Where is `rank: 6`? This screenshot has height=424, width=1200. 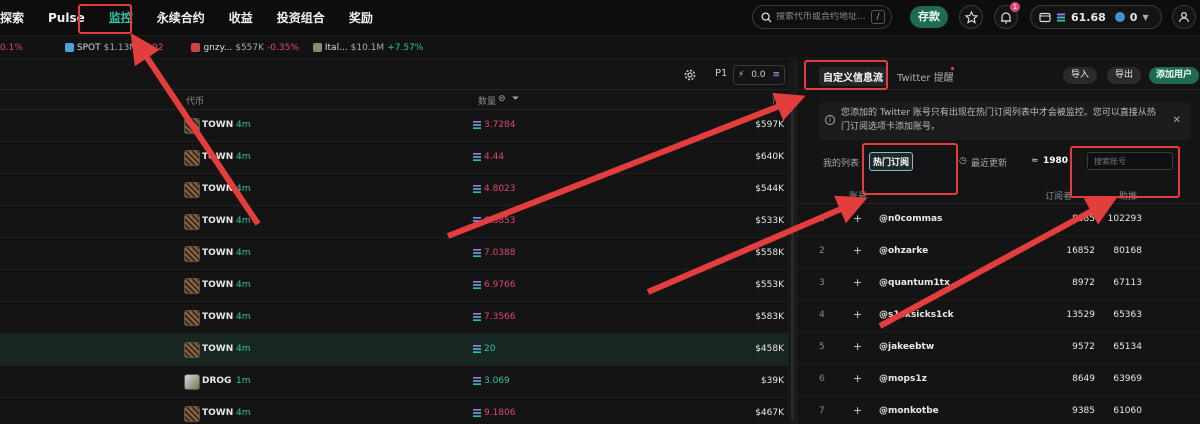
rank: 6 is located at coordinates (822, 379).